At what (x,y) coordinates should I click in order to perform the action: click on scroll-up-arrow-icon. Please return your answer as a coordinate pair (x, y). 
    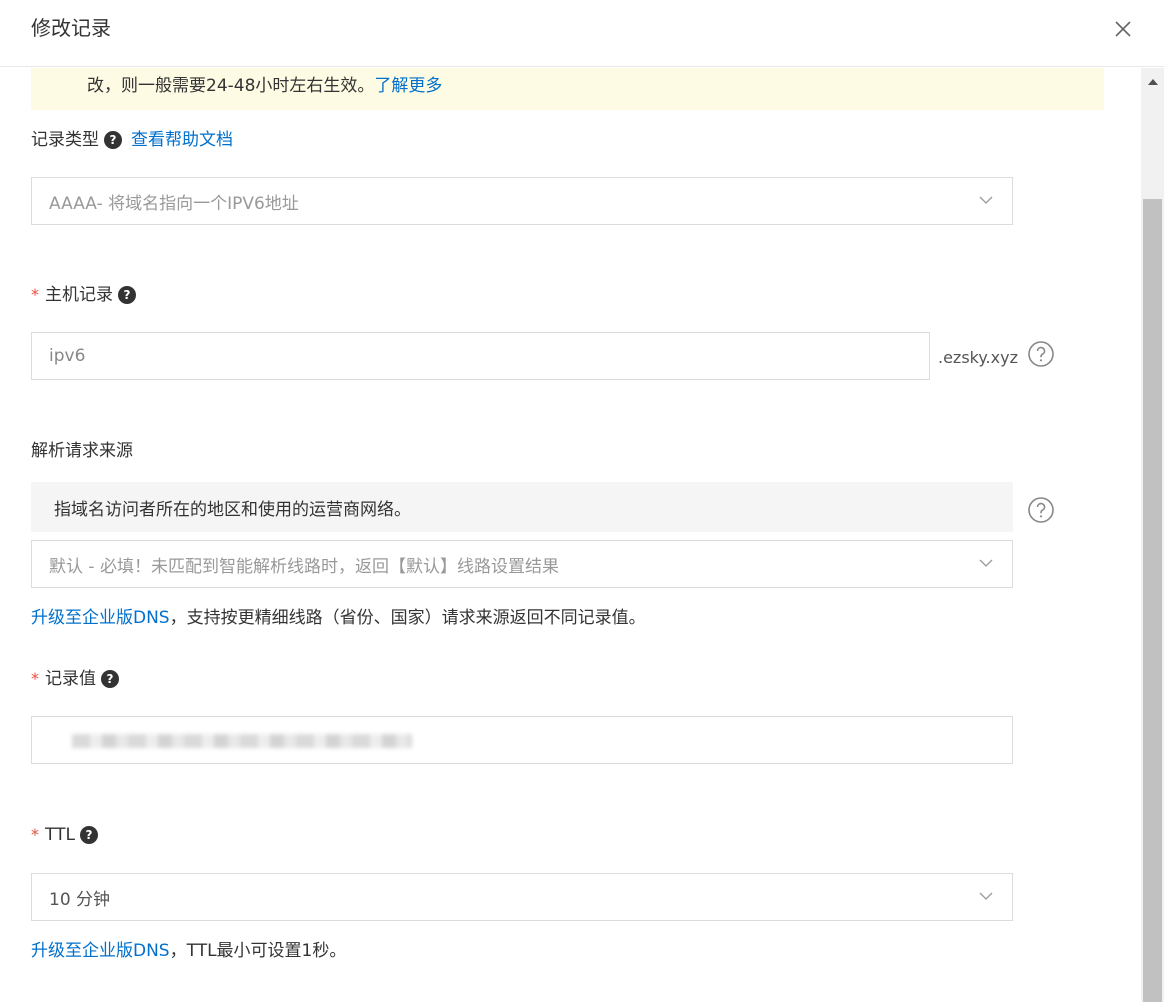
    Looking at the image, I should click on (1152, 82).